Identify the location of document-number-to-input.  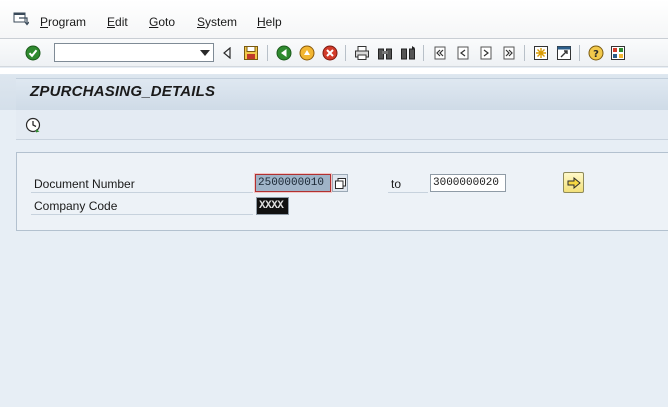
(468, 183).